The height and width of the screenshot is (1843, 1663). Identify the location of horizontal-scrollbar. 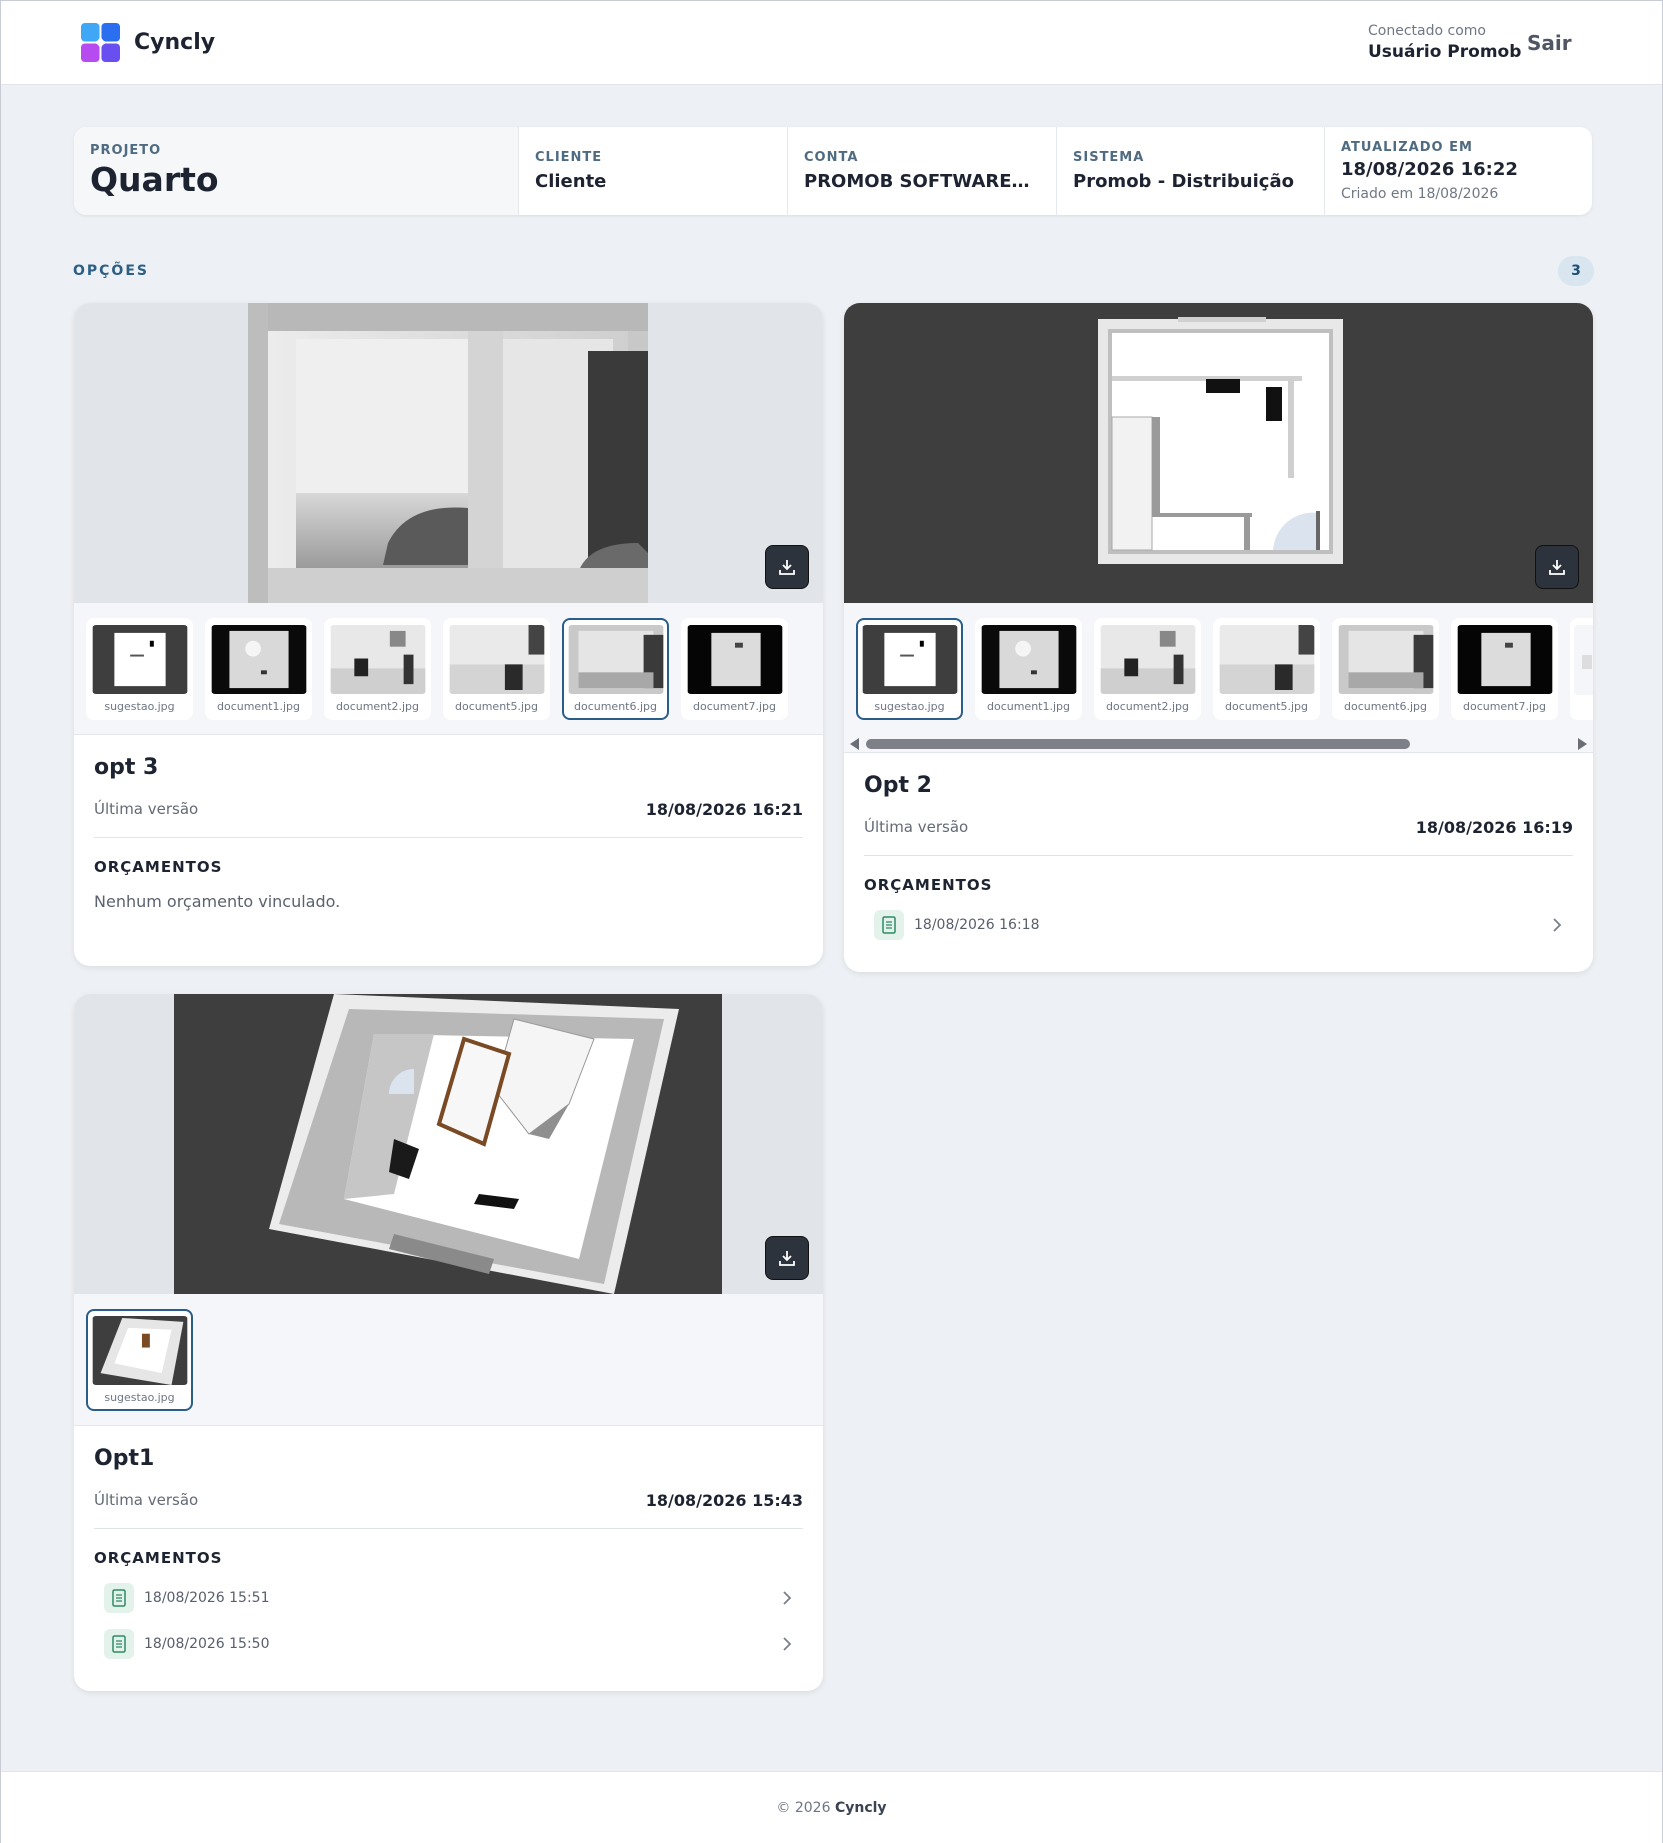
(1218, 743).